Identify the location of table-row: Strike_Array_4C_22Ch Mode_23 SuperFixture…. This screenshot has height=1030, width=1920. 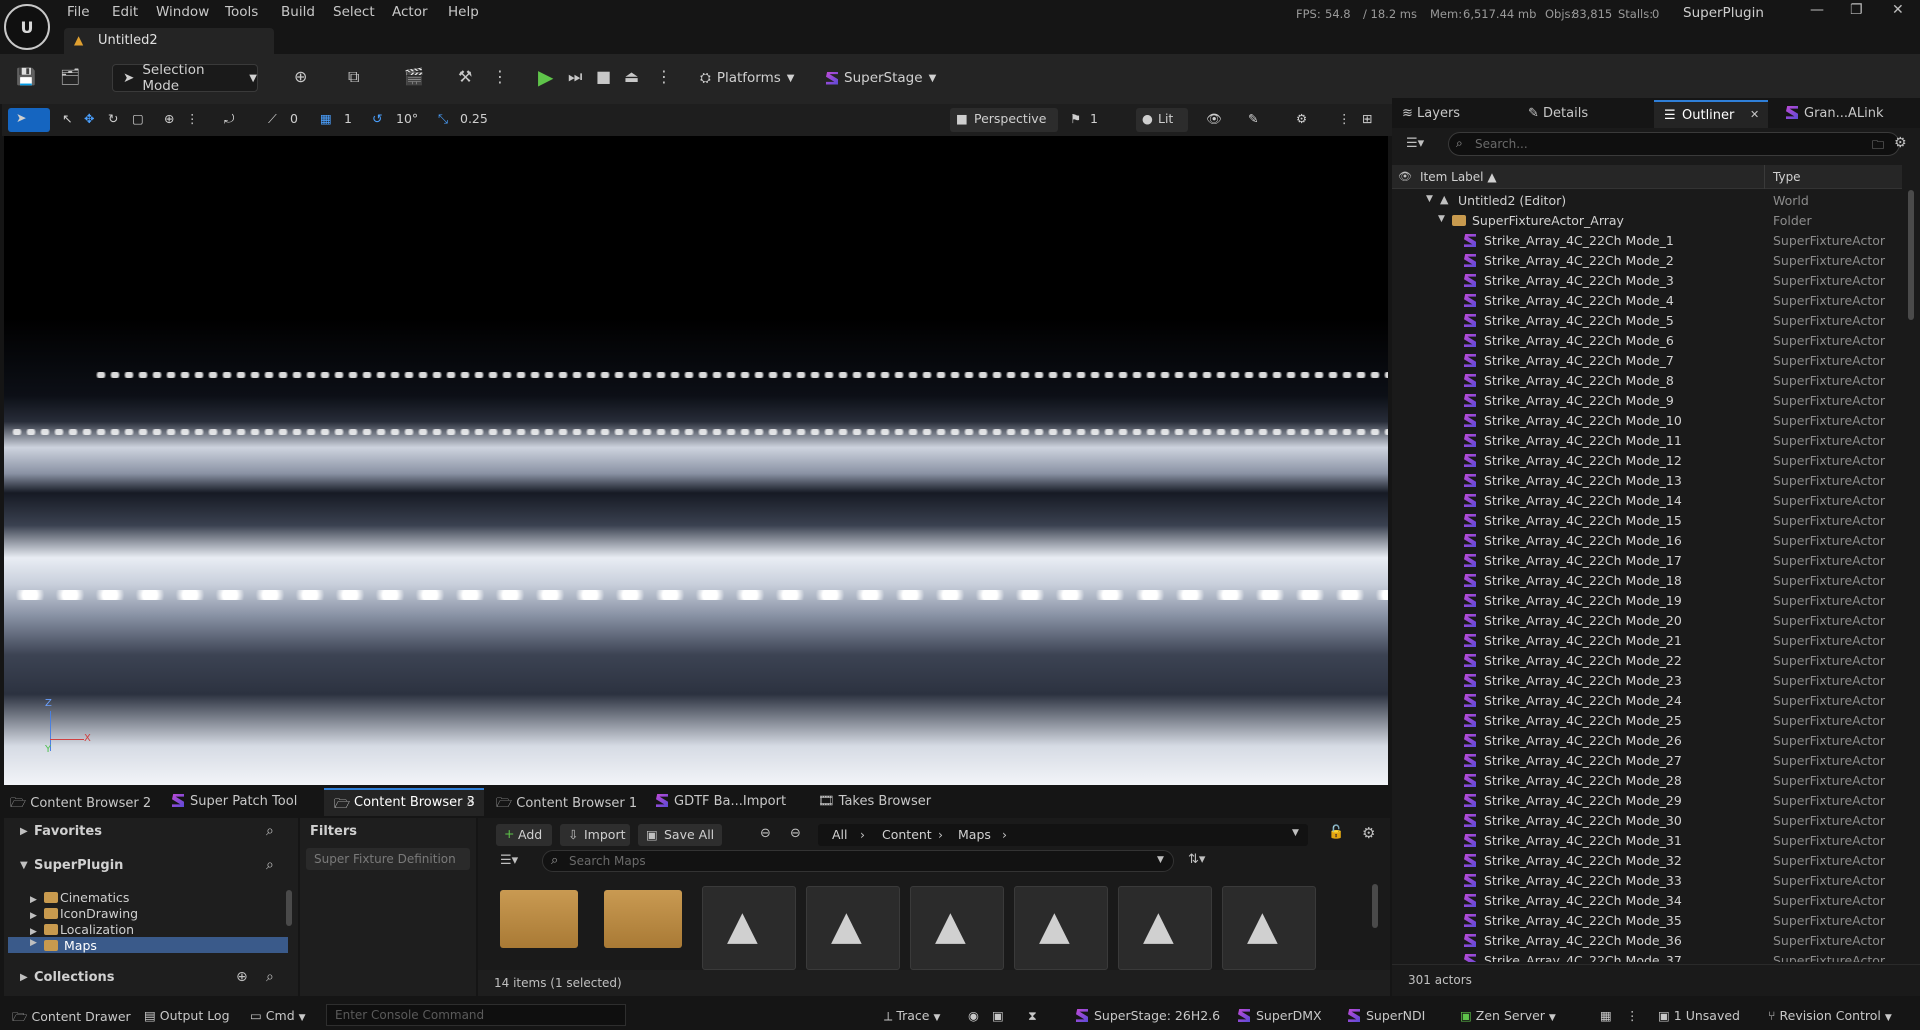
(1647, 680).